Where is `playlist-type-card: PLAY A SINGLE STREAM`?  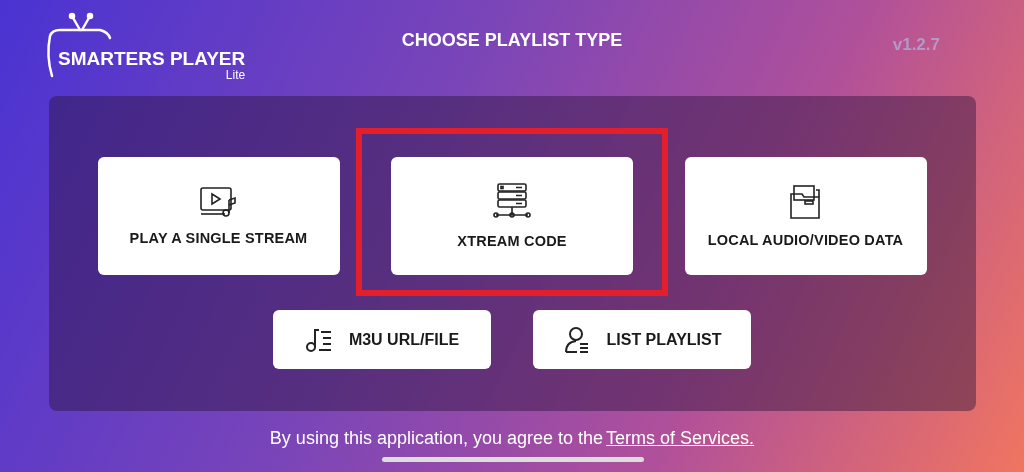 playlist-type-card: PLAY A SINGLE STREAM is located at coordinates (218, 216).